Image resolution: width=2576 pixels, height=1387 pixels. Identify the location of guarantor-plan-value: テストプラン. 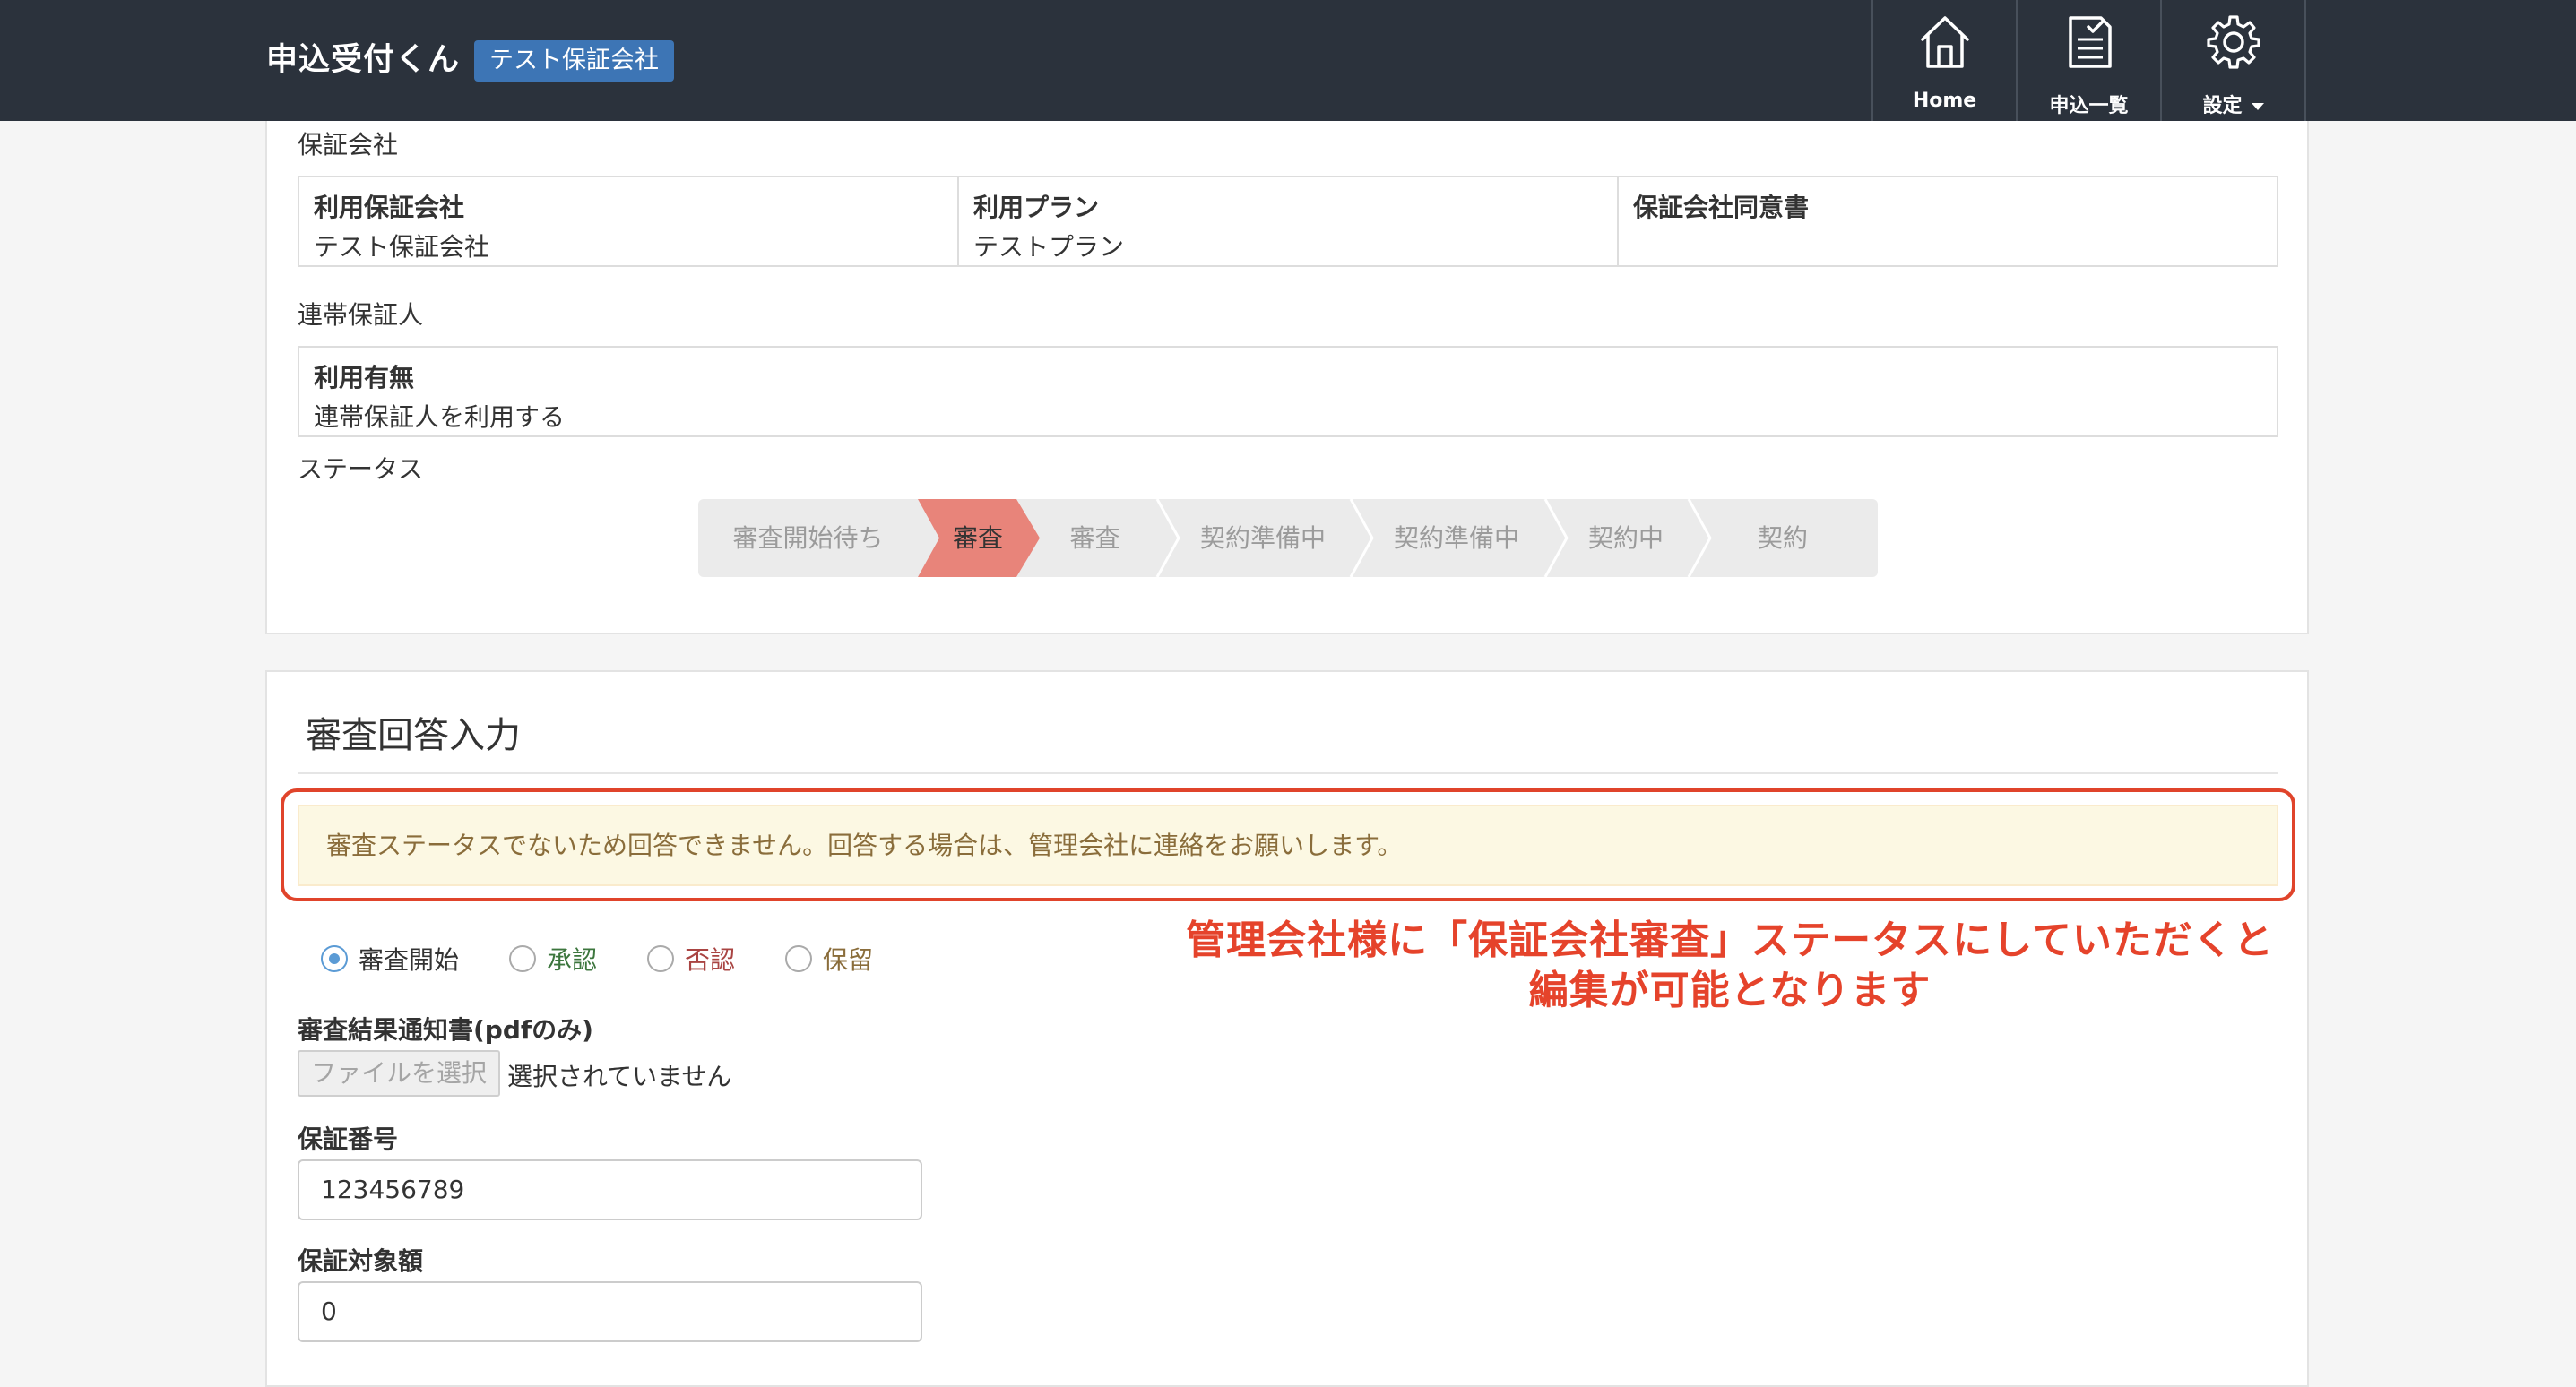
(1049, 247).